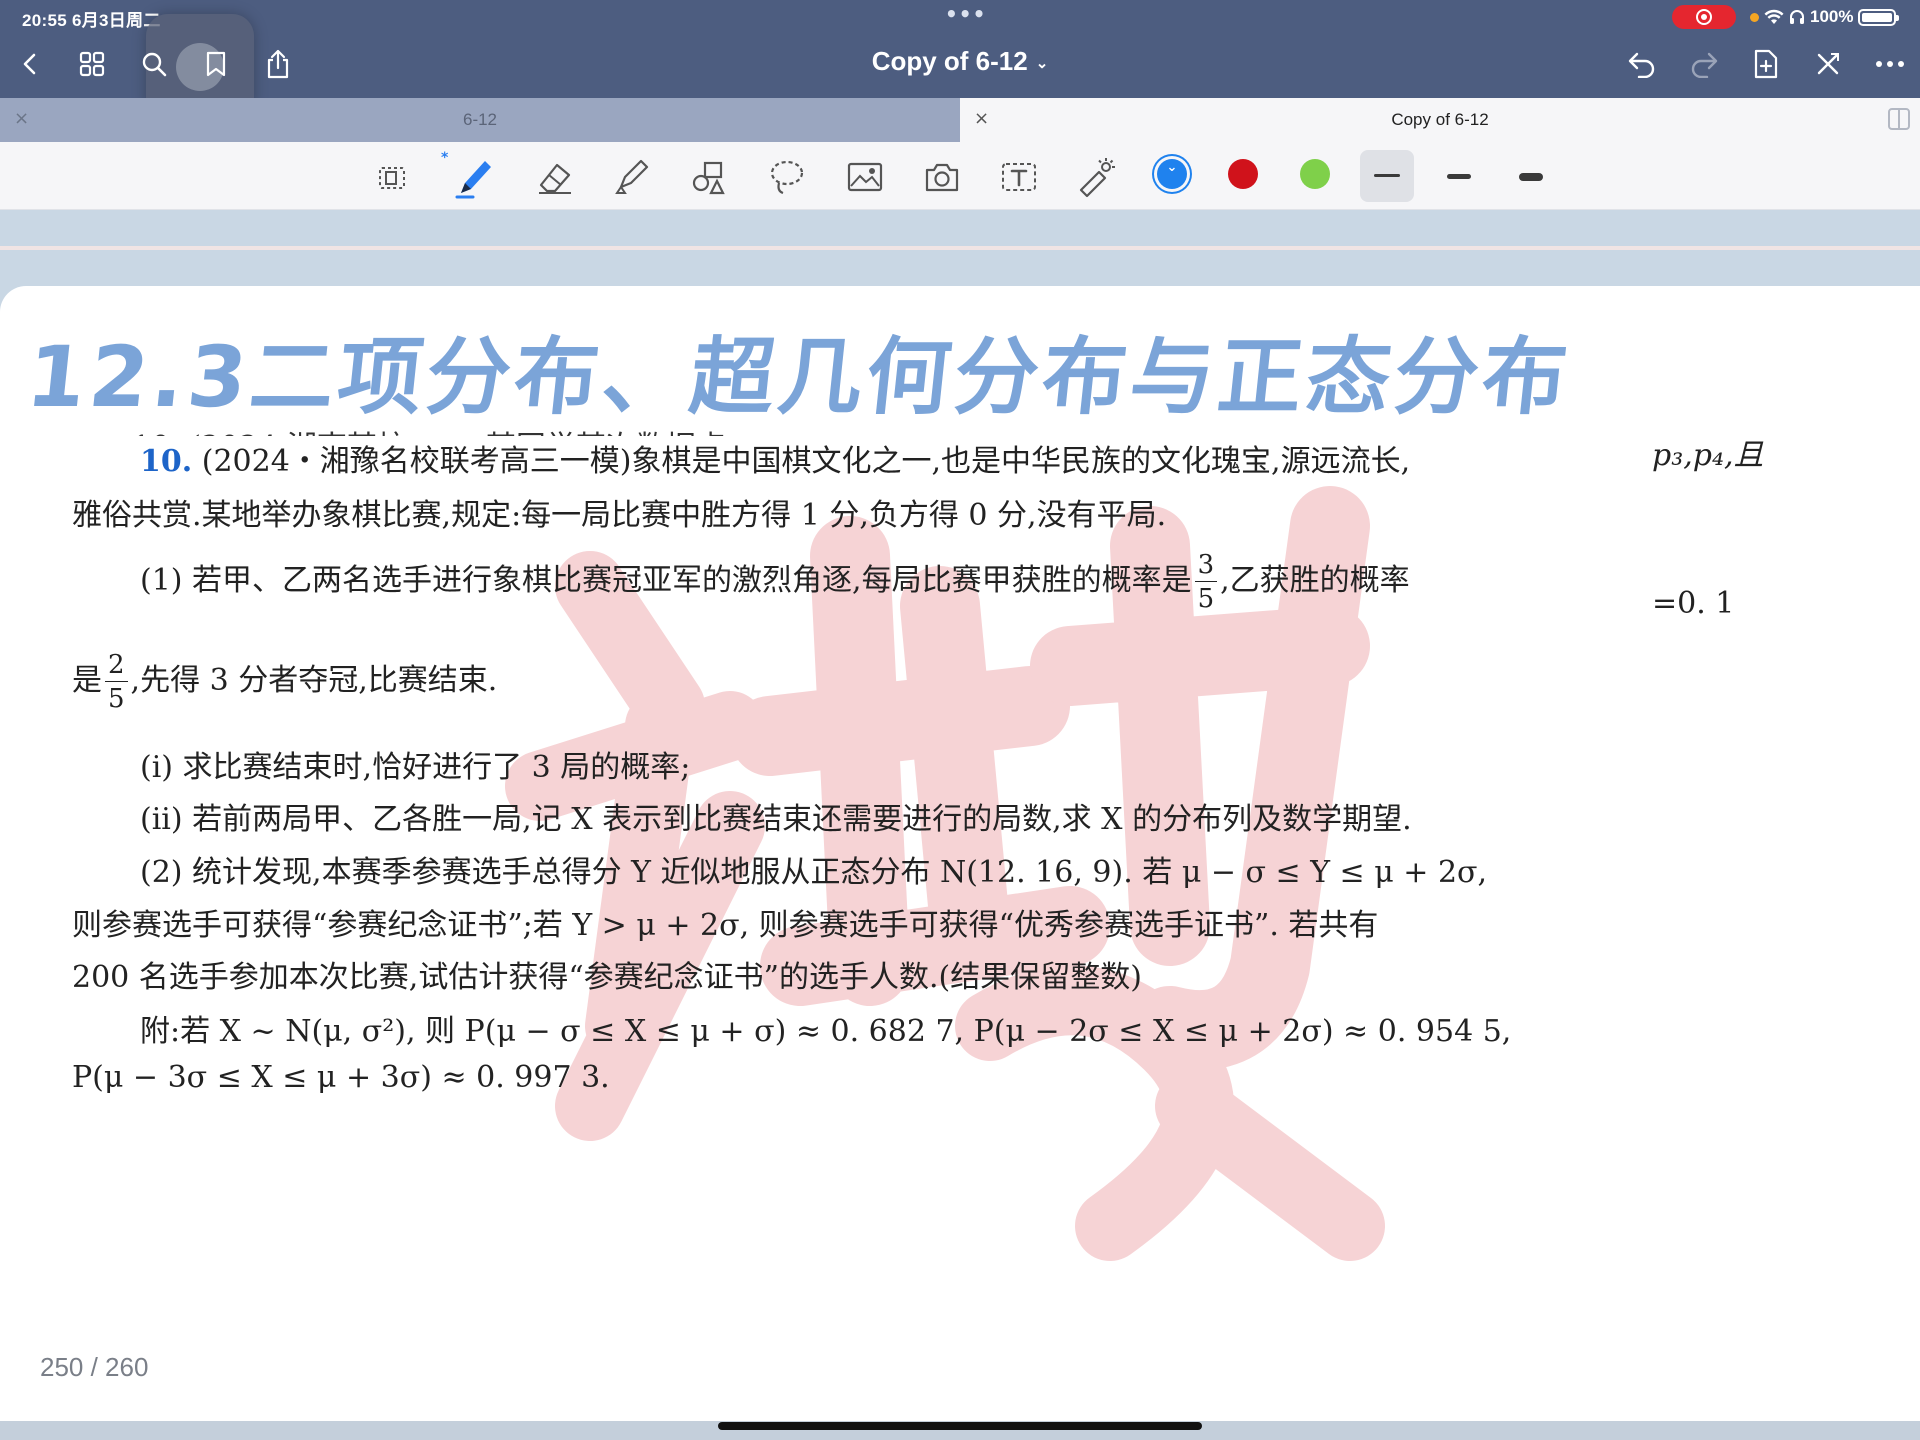 The image size is (1920, 1440). I want to click on wifi-icon, so click(1774, 16).